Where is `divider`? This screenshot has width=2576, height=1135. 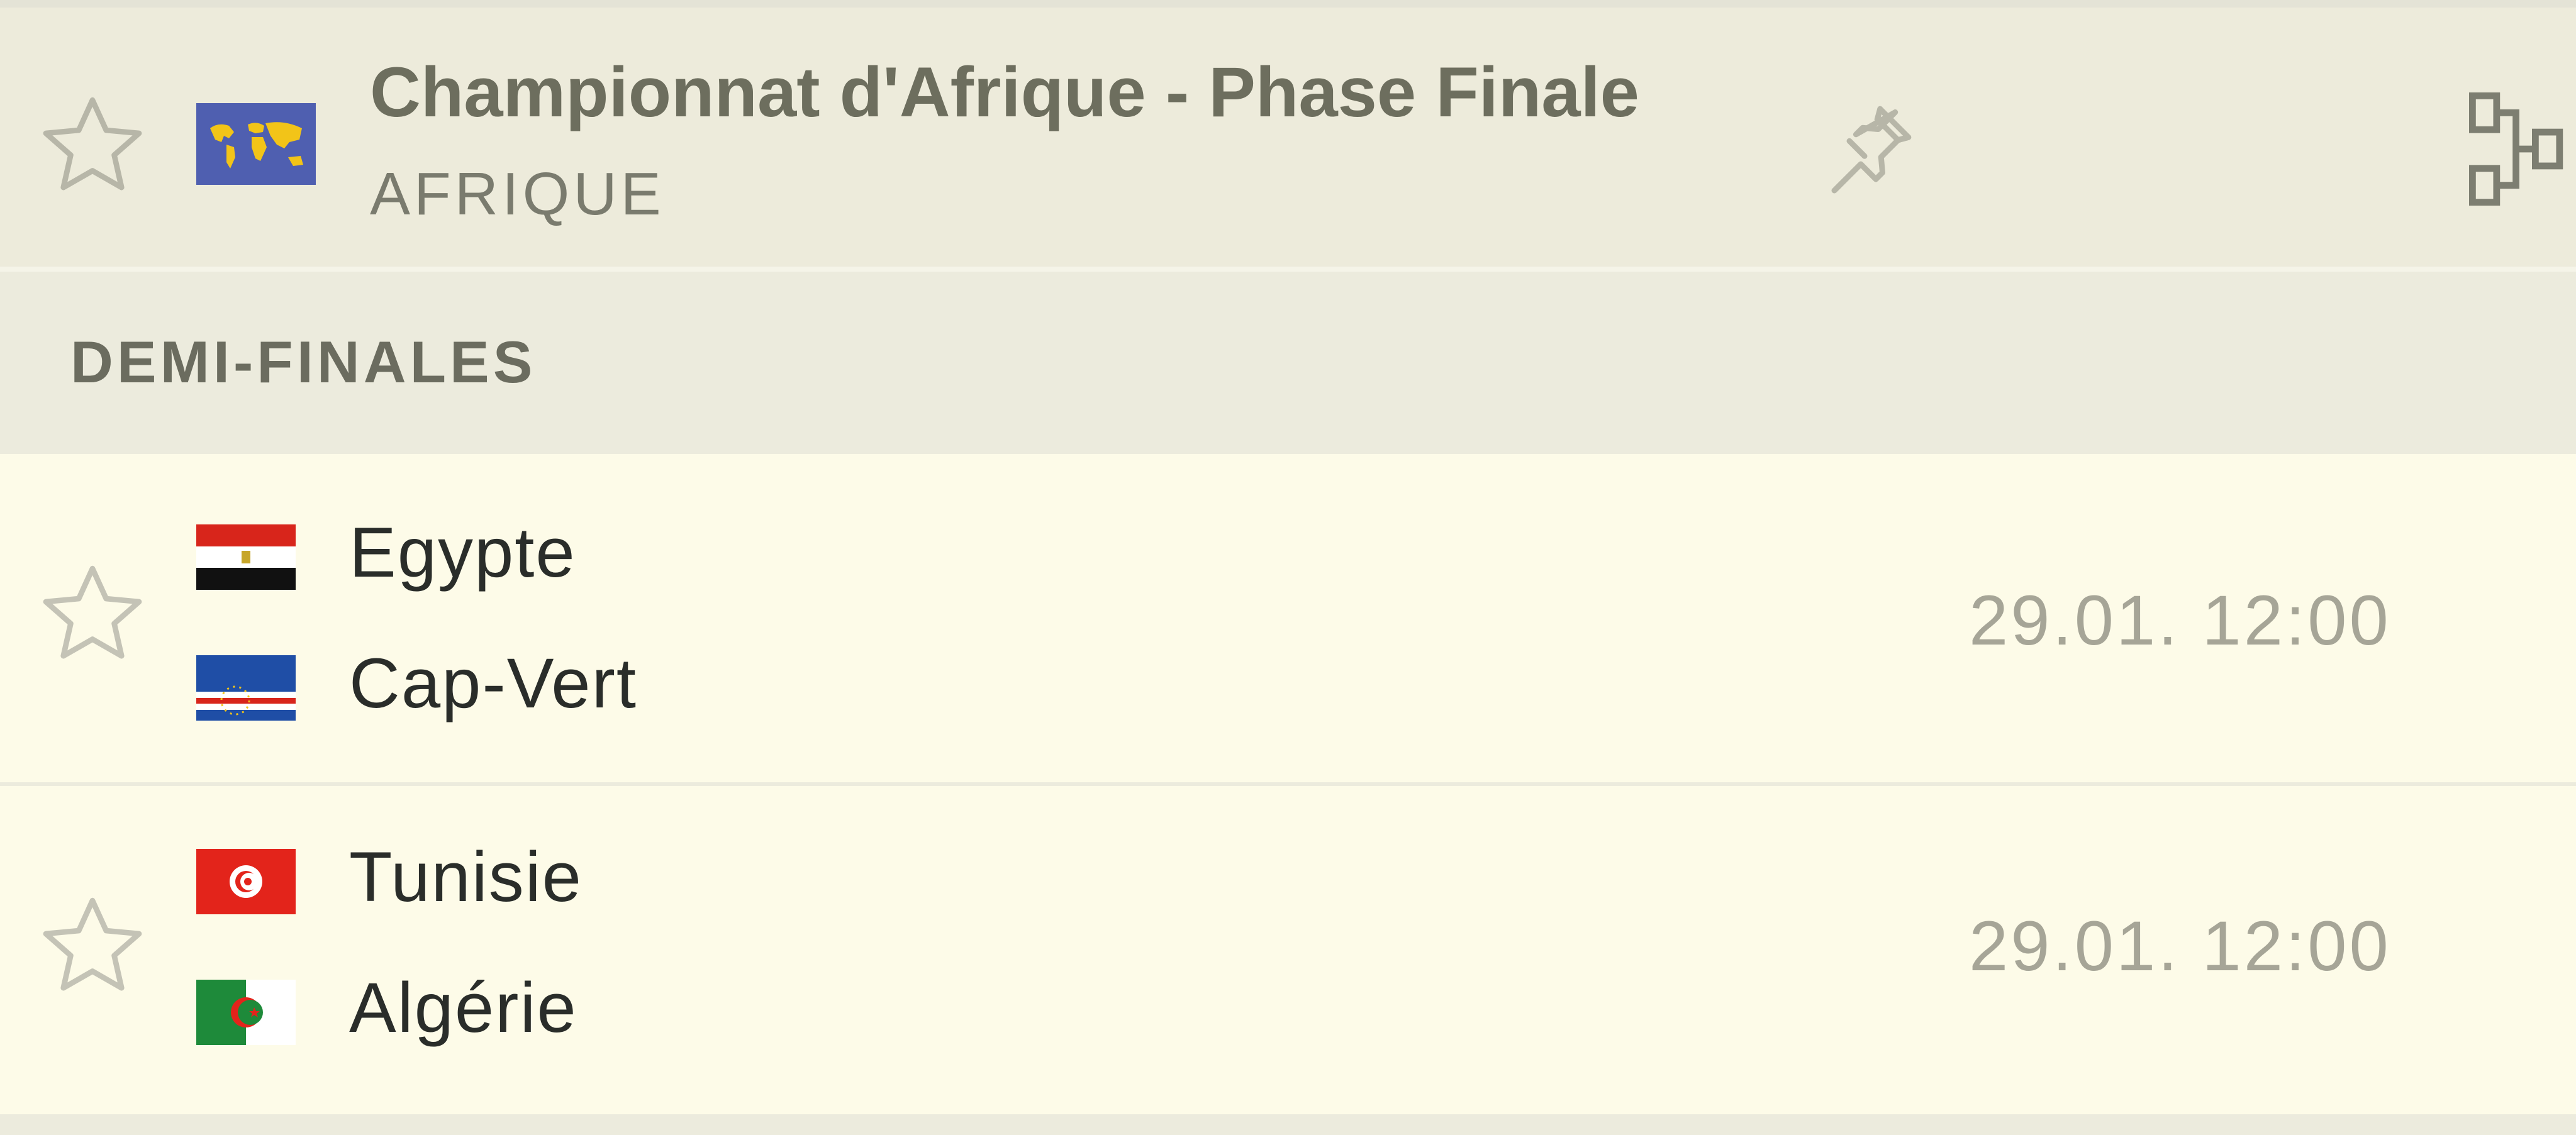
divider is located at coordinates (1288, 269).